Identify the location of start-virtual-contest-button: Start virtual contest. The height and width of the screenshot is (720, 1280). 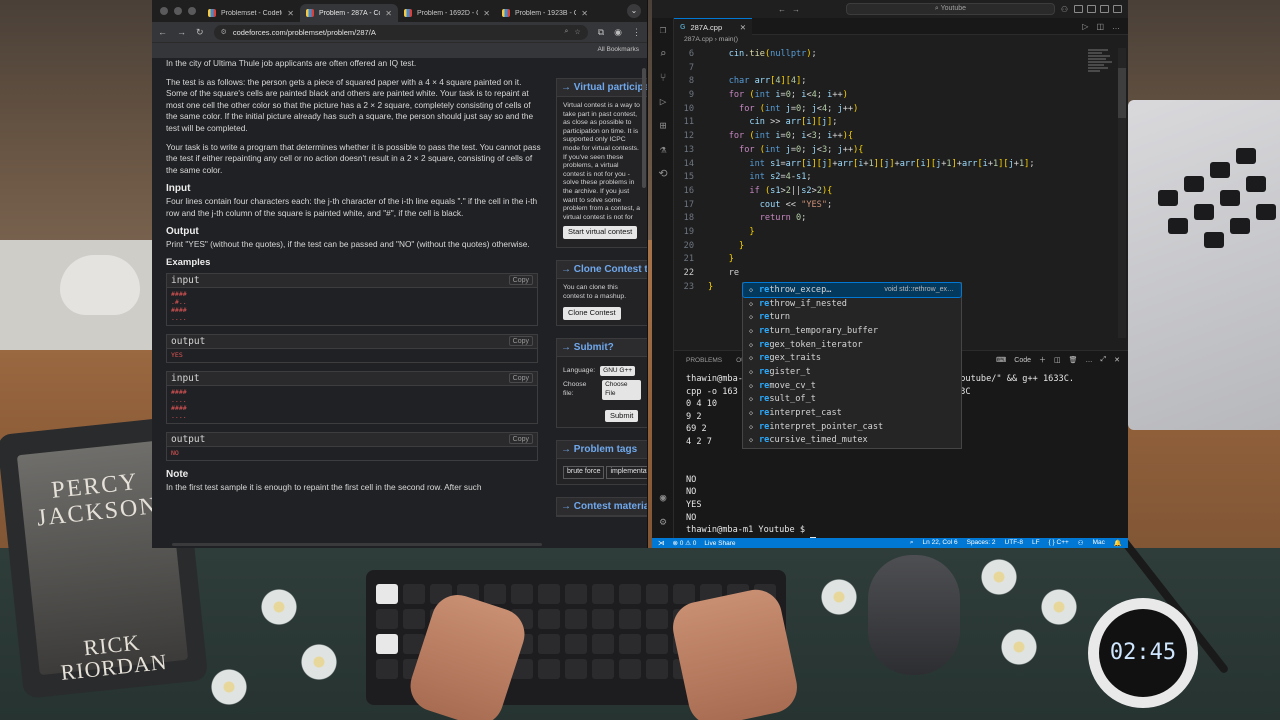
(600, 232).